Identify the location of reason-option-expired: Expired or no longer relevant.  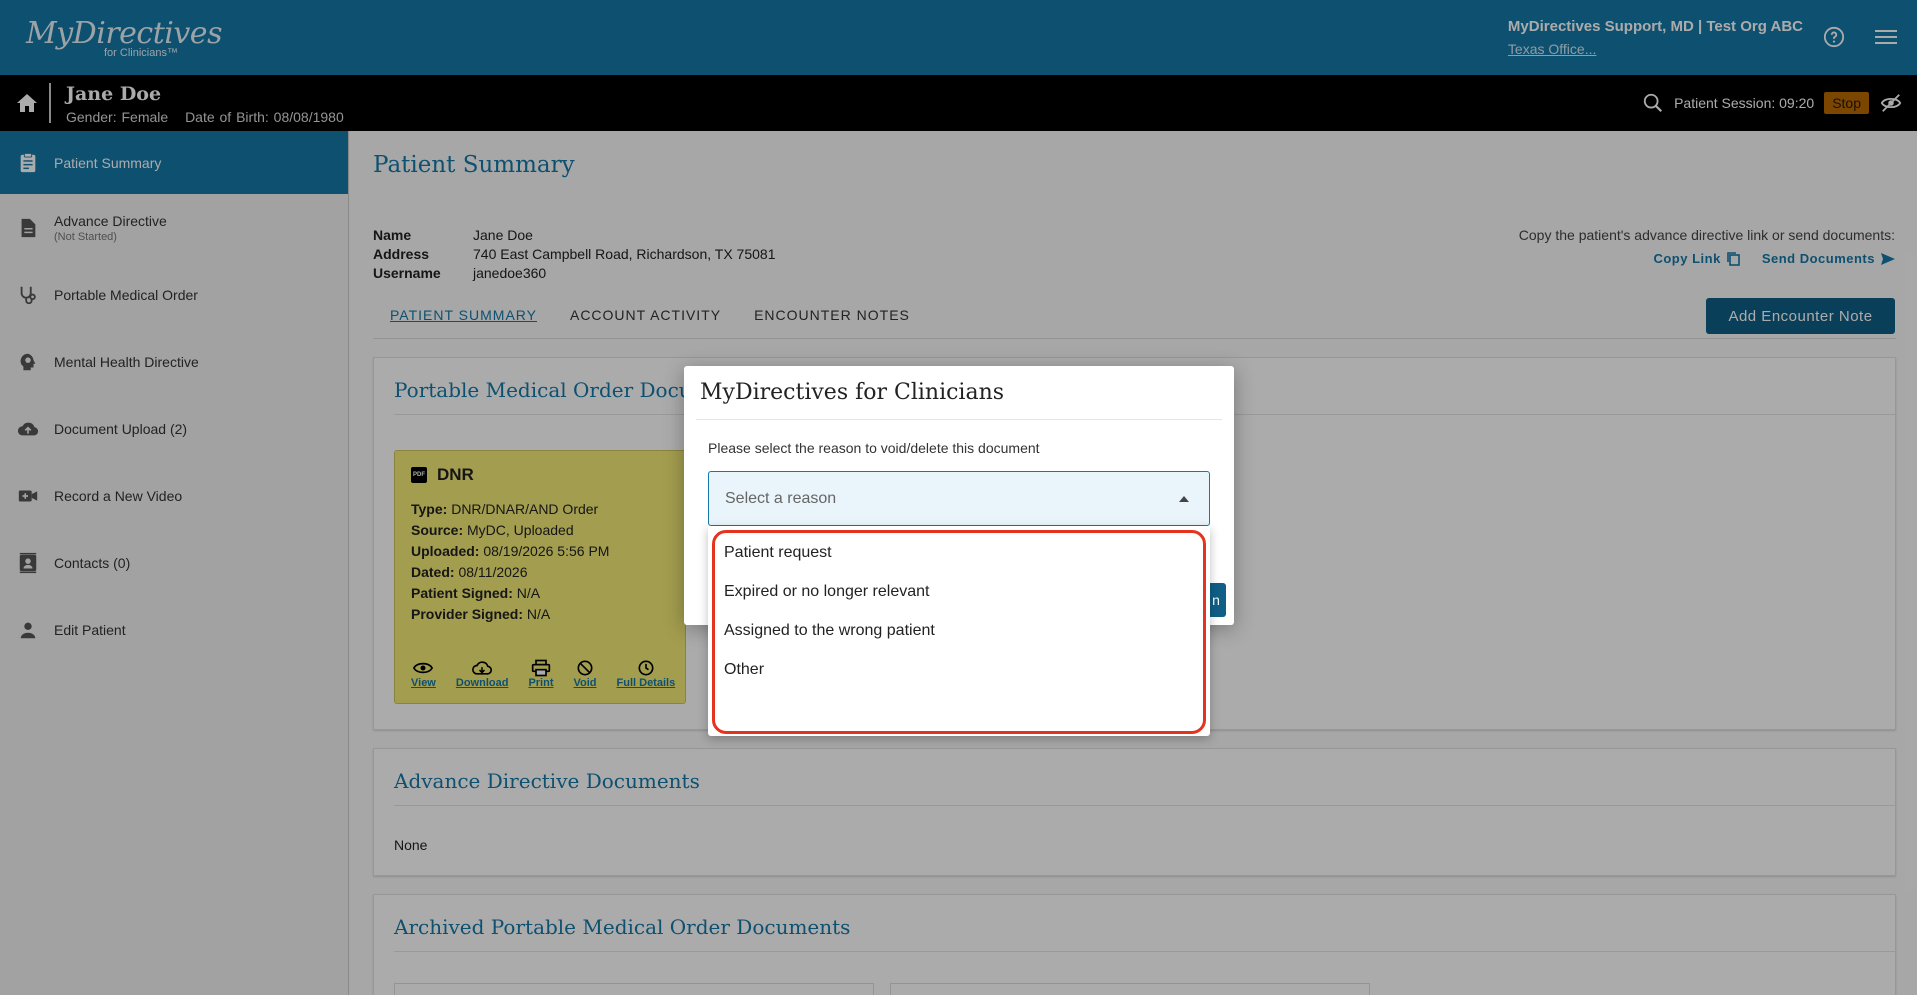
(826, 592).